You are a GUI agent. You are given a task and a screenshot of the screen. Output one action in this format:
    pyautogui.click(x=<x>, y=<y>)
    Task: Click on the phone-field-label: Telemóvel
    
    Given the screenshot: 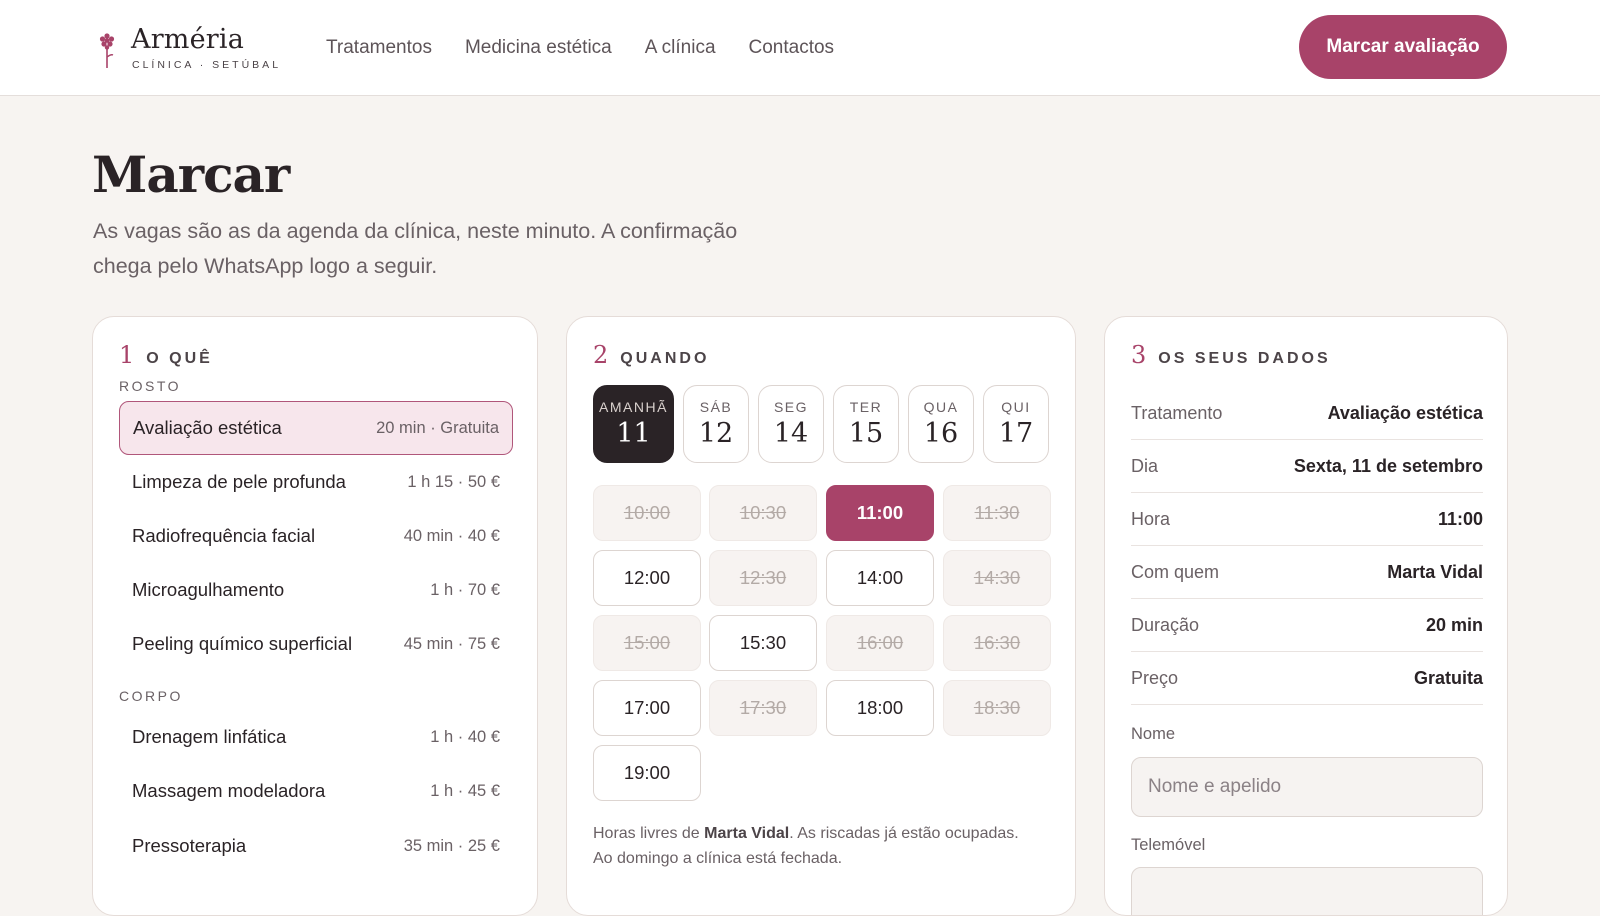 What is the action you would take?
    pyautogui.click(x=1168, y=845)
    